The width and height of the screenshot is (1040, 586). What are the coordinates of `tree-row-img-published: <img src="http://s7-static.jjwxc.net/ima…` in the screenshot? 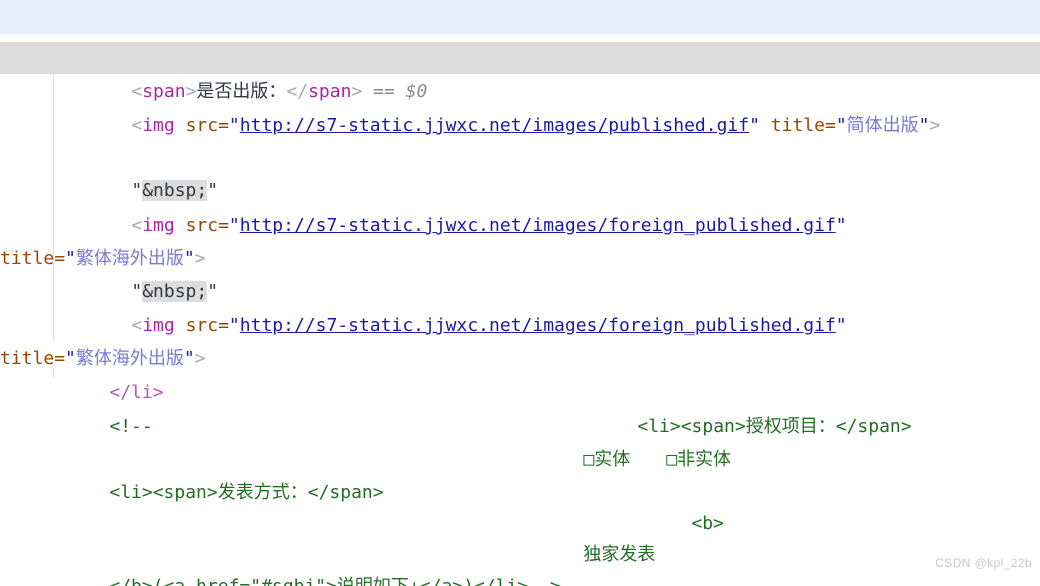 It's located at (520, 107).